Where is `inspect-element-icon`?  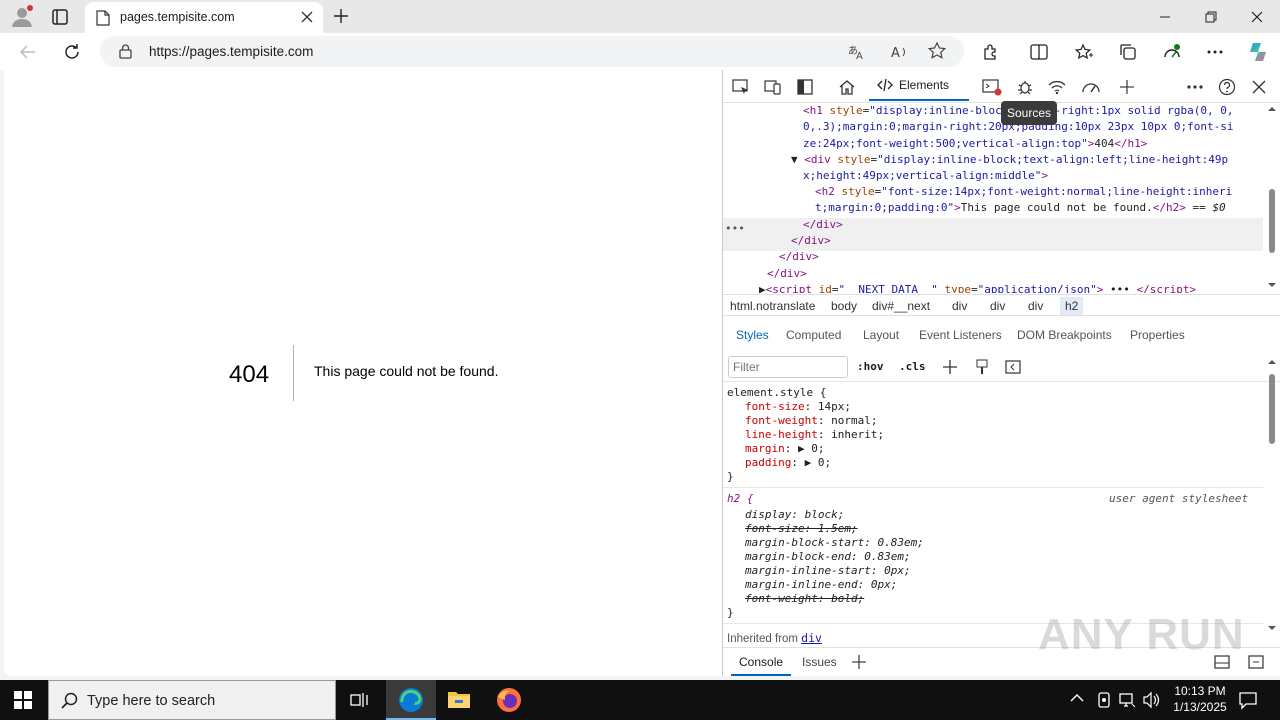 inspect-element-icon is located at coordinates (741, 87).